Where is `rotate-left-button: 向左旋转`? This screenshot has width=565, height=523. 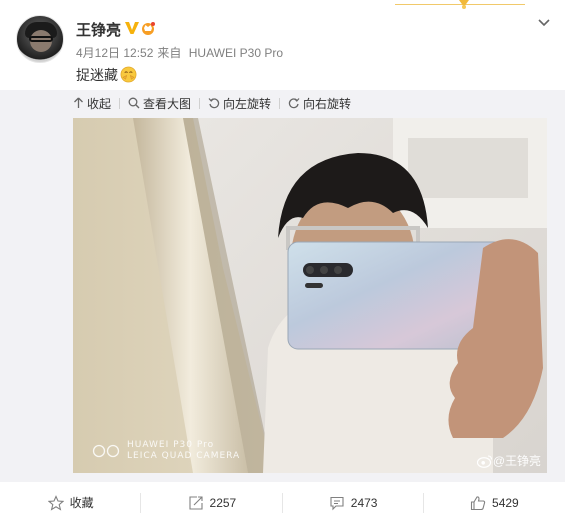 rotate-left-button: 向左旋转 is located at coordinates (240, 103).